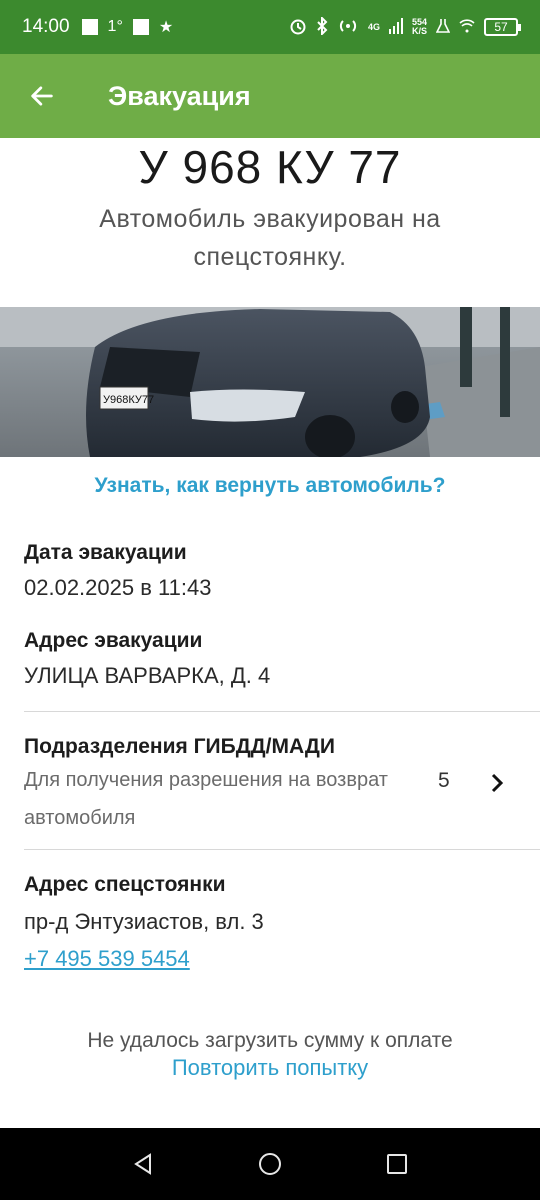 This screenshot has height=1200, width=540. I want to click on app-bar: Эвакуация, so click(270, 96).